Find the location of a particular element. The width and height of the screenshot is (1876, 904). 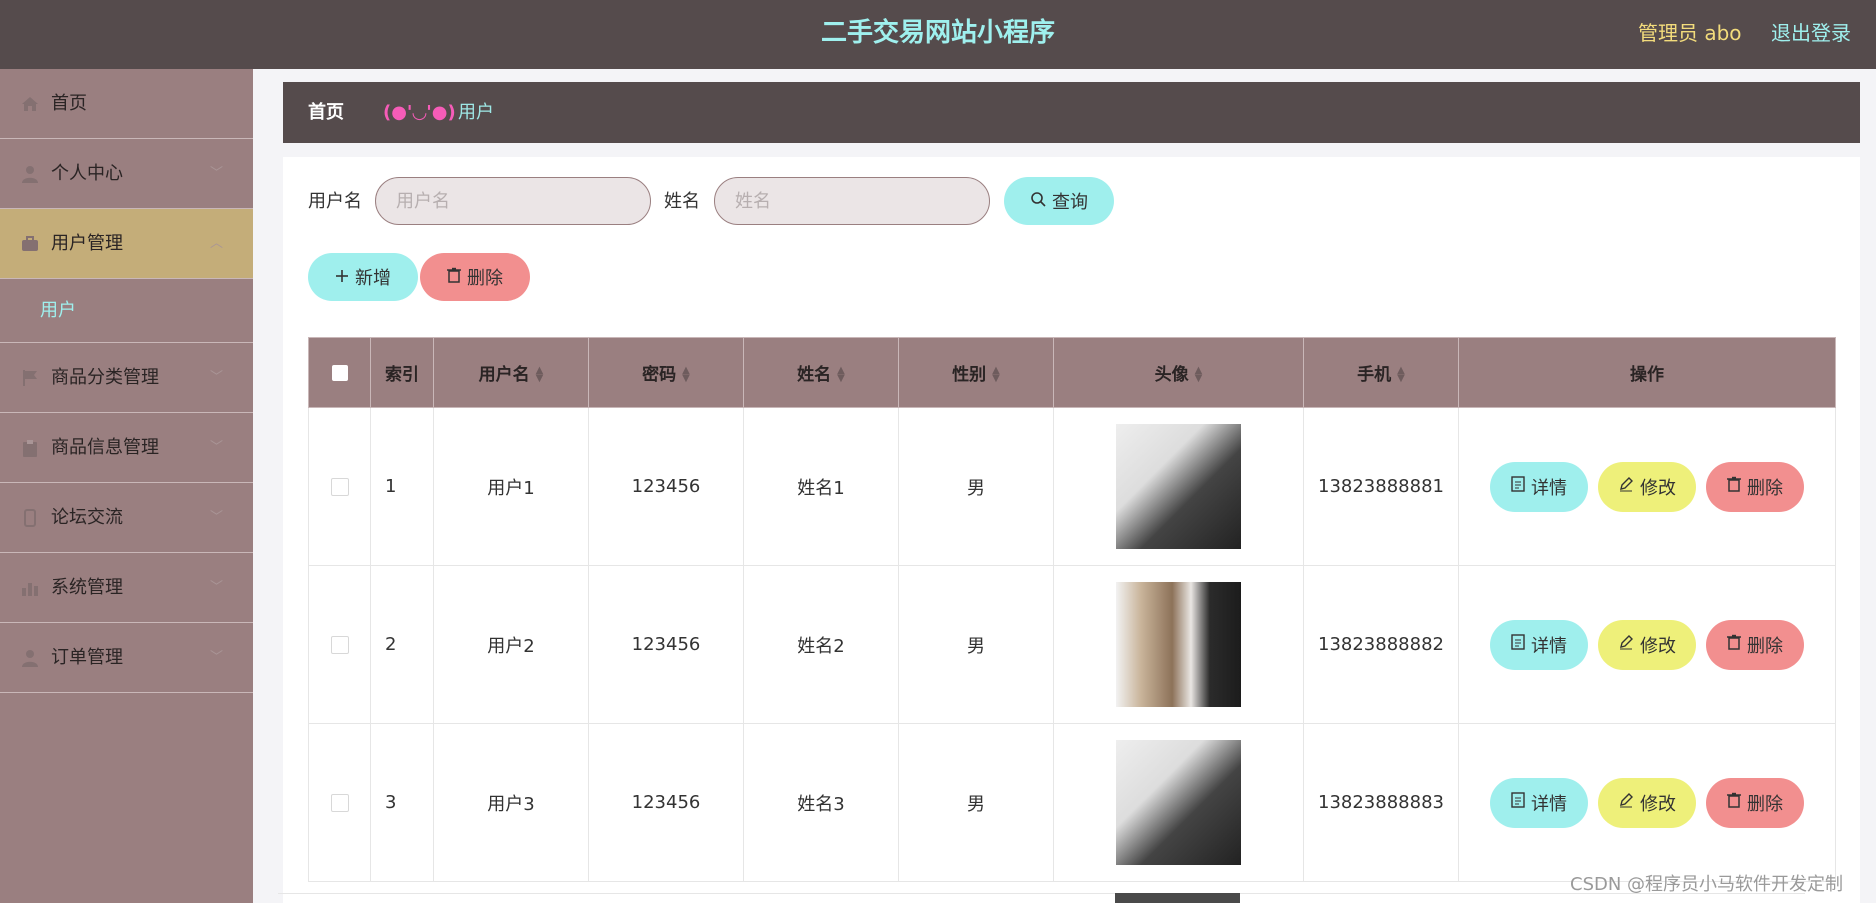

sidebar-subitem-user: 用户 is located at coordinates (126, 311).